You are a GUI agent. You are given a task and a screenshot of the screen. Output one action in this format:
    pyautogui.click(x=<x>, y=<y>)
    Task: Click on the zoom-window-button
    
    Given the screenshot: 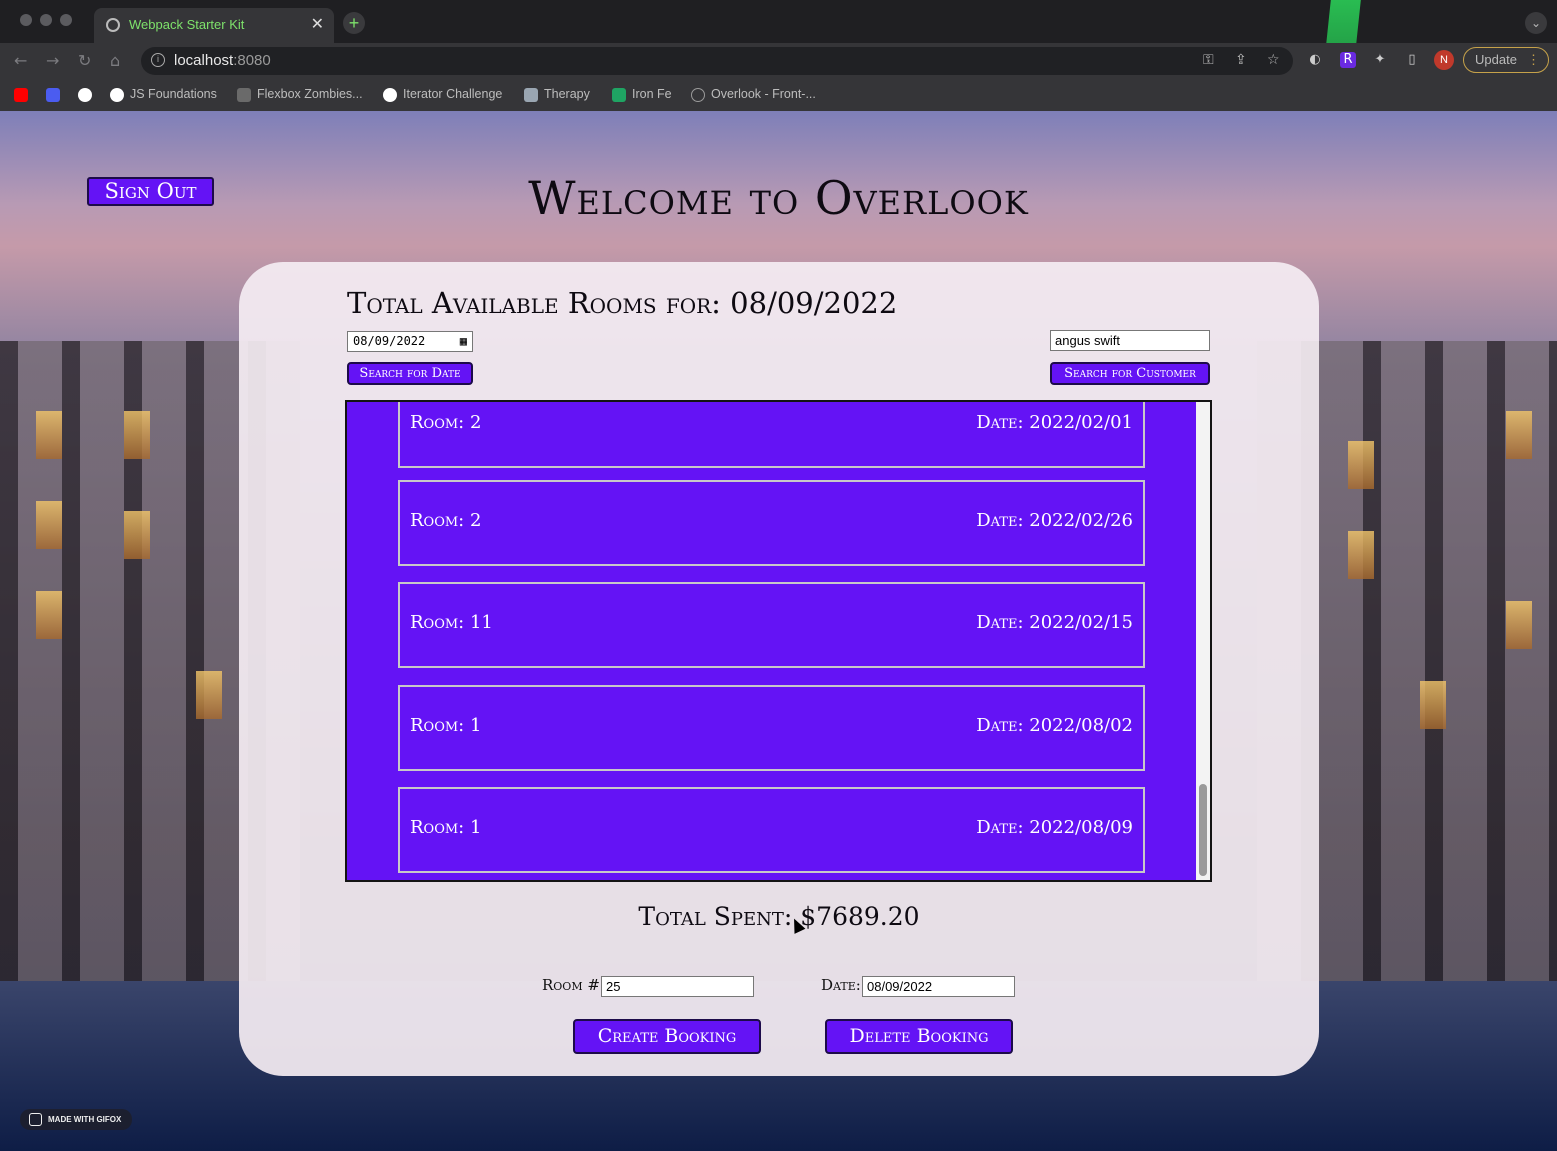 What is the action you would take?
    pyautogui.click(x=66, y=20)
    